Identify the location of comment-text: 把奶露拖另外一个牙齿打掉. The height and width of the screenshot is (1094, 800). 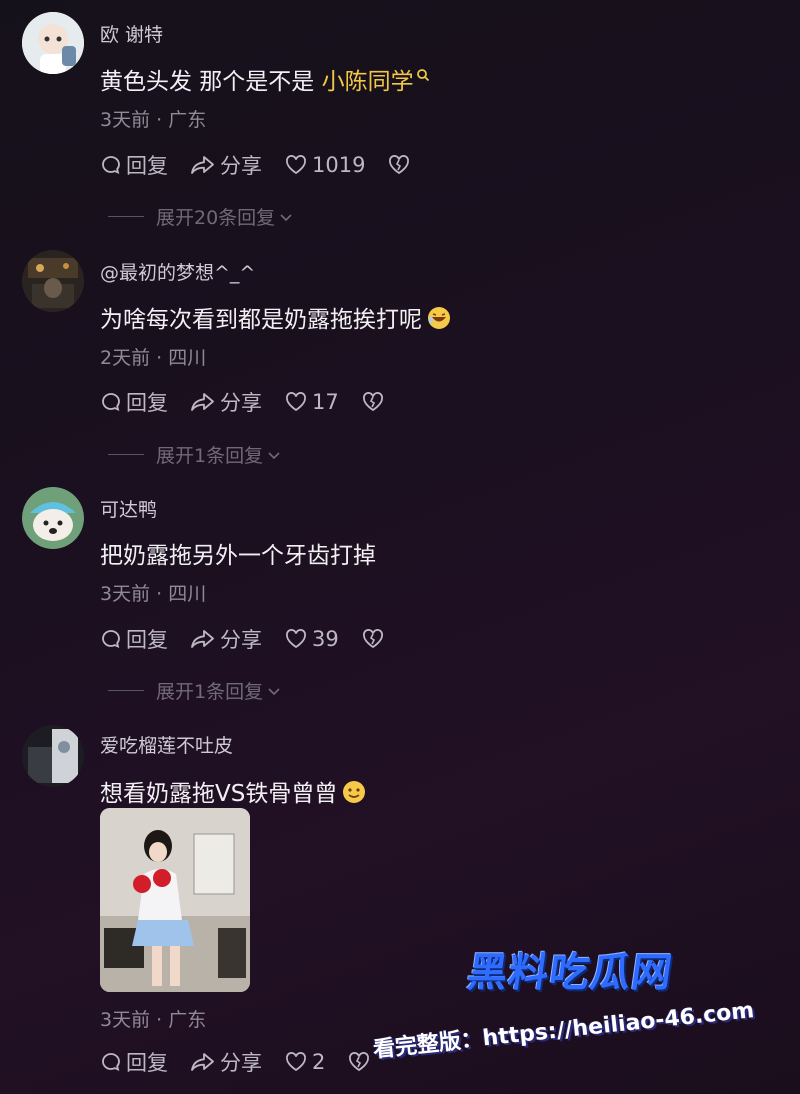
(238, 556).